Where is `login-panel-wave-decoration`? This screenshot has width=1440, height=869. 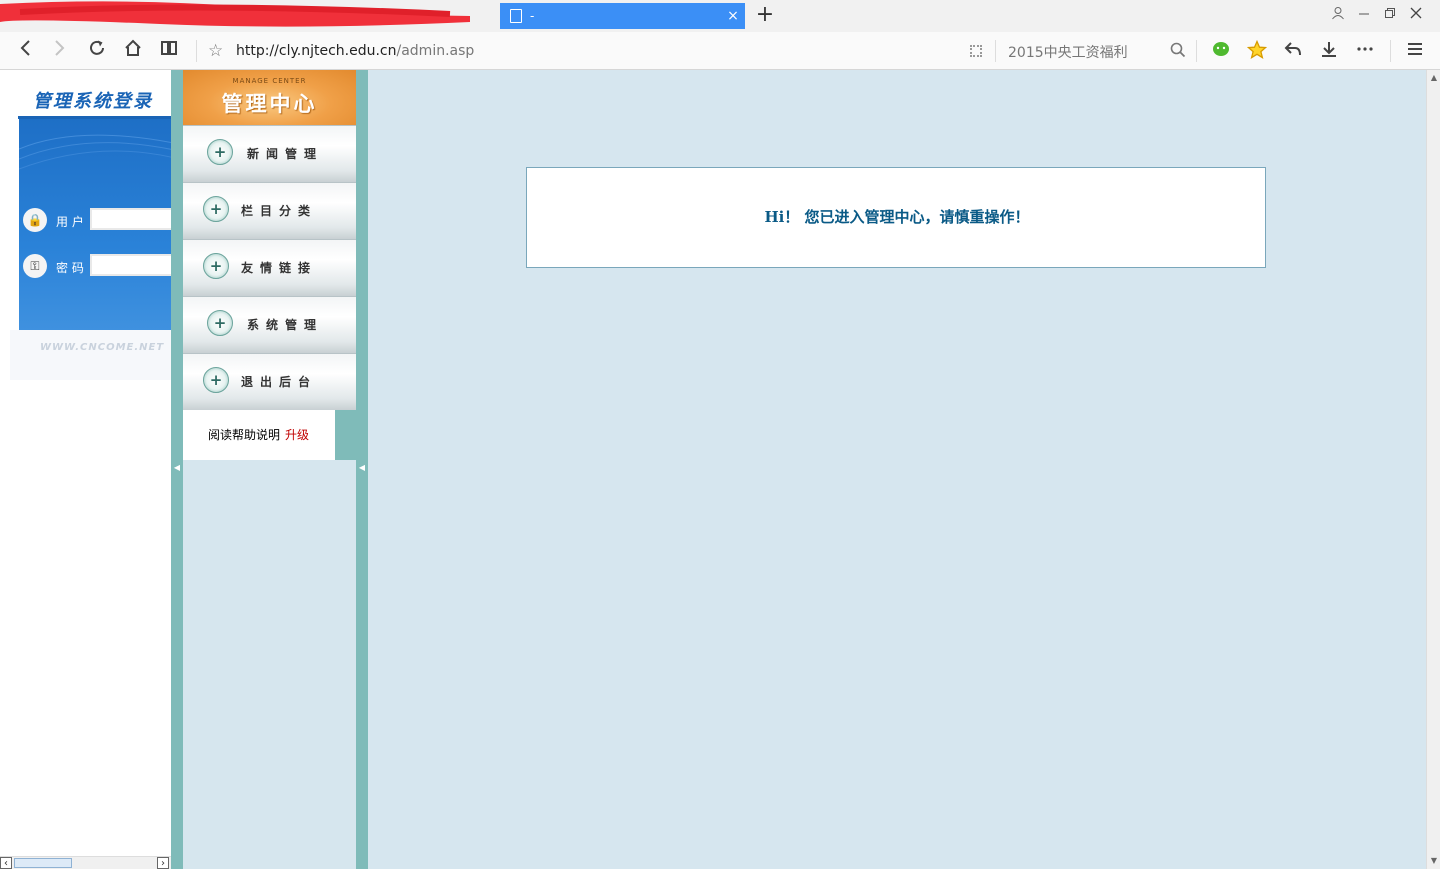
login-panel-wave-decoration is located at coordinates (95, 152).